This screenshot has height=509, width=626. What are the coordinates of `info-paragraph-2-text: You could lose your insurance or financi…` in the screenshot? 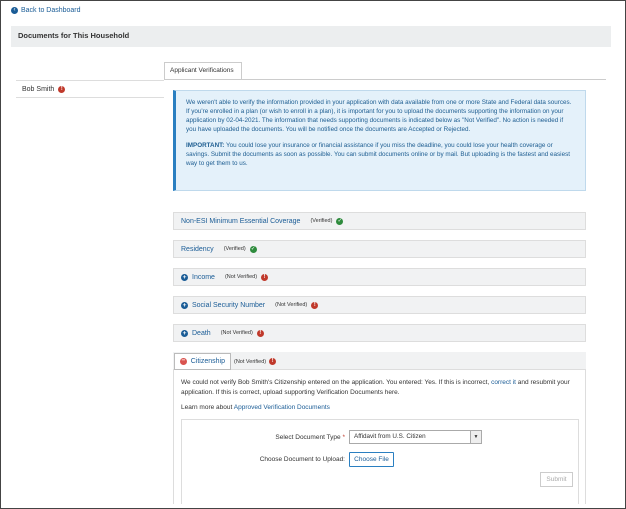 It's located at (378, 154).